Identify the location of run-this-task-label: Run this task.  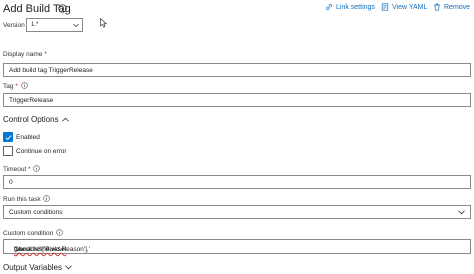
(27, 199).